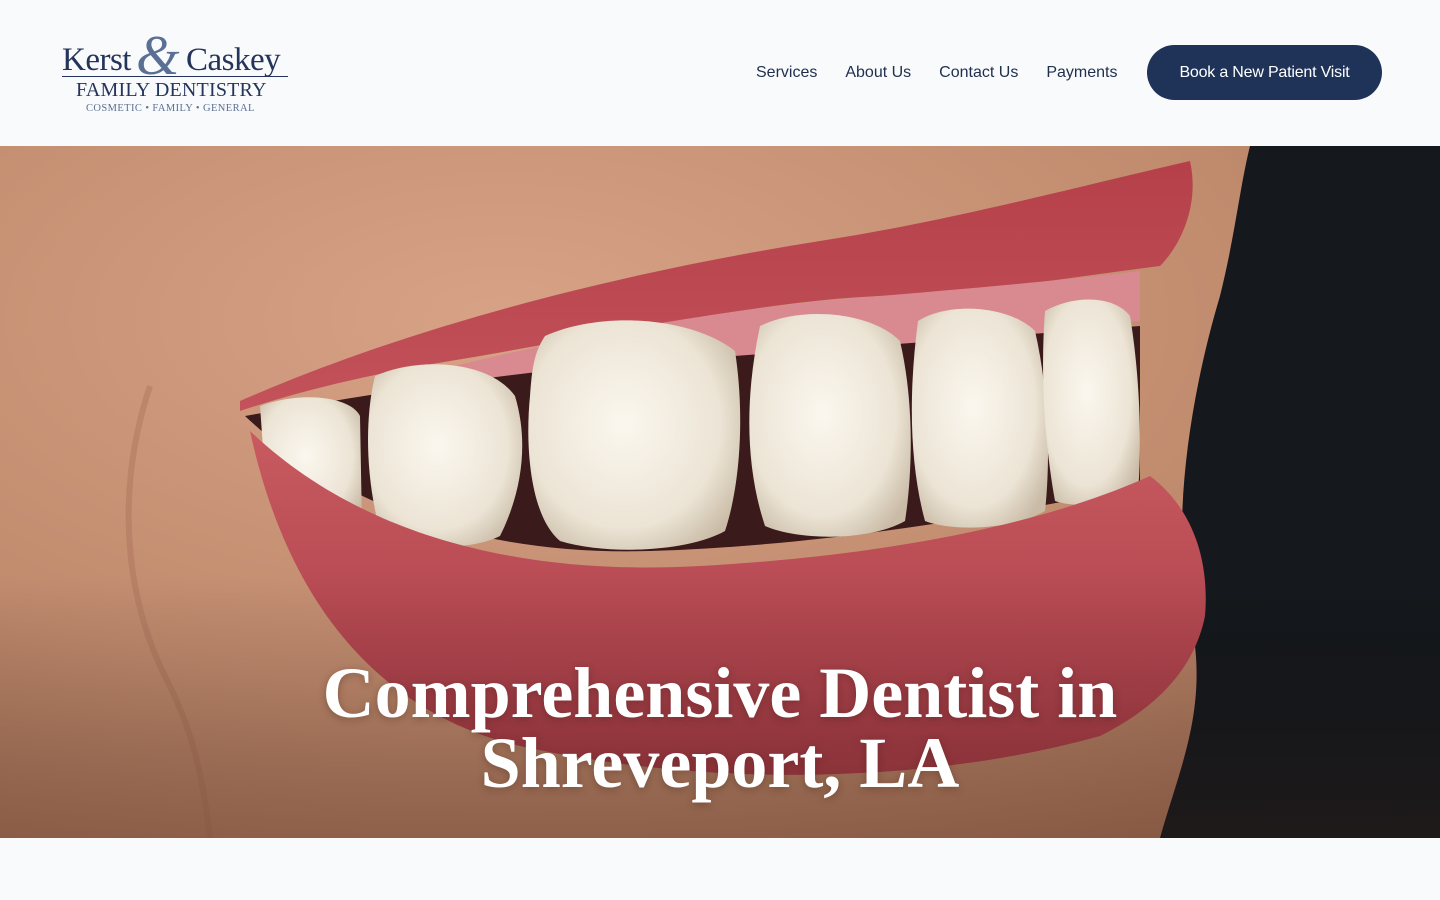 The width and height of the screenshot is (1440, 900). Describe the element at coordinates (171, 90) in the screenshot. I see `logo-subtitle: FAMILY DENTISTRY` at that location.